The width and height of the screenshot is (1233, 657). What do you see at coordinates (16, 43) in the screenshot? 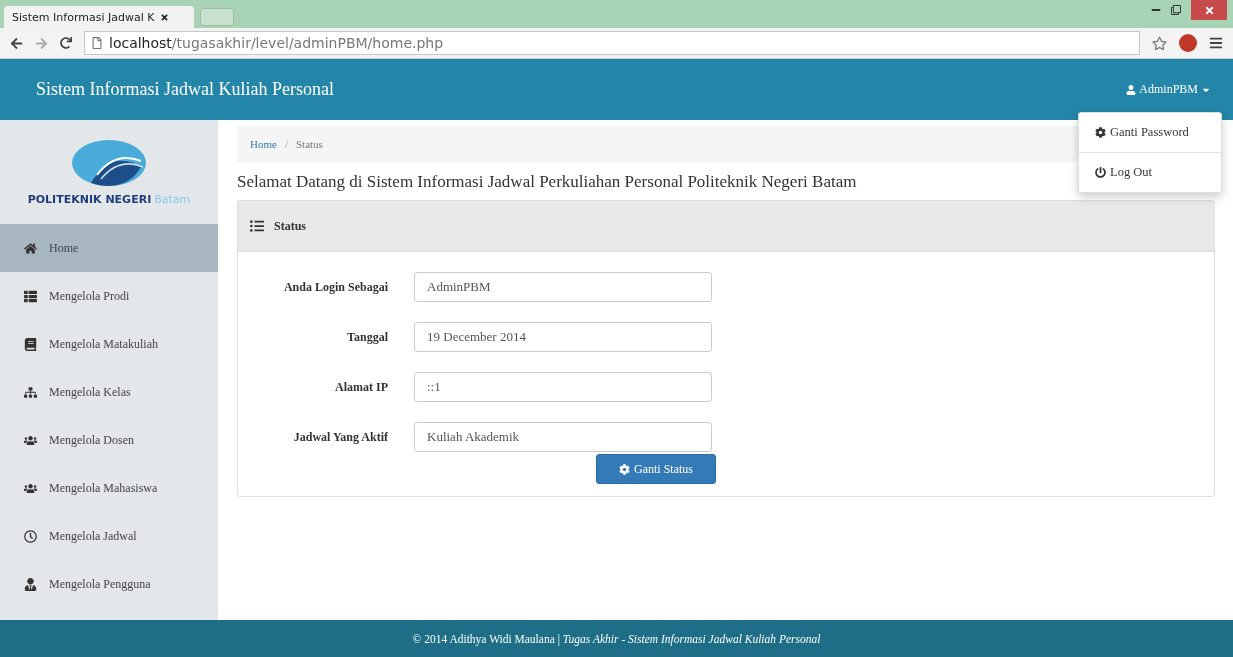
I see `back-icon` at bounding box center [16, 43].